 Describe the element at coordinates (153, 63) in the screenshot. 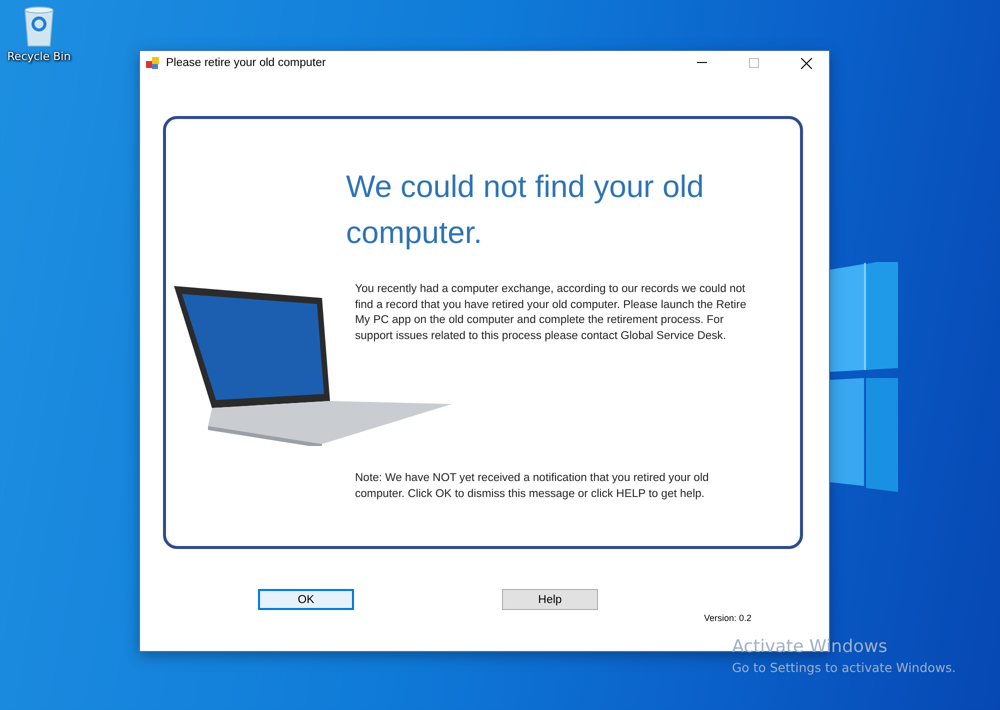

I see `app-icon` at that location.